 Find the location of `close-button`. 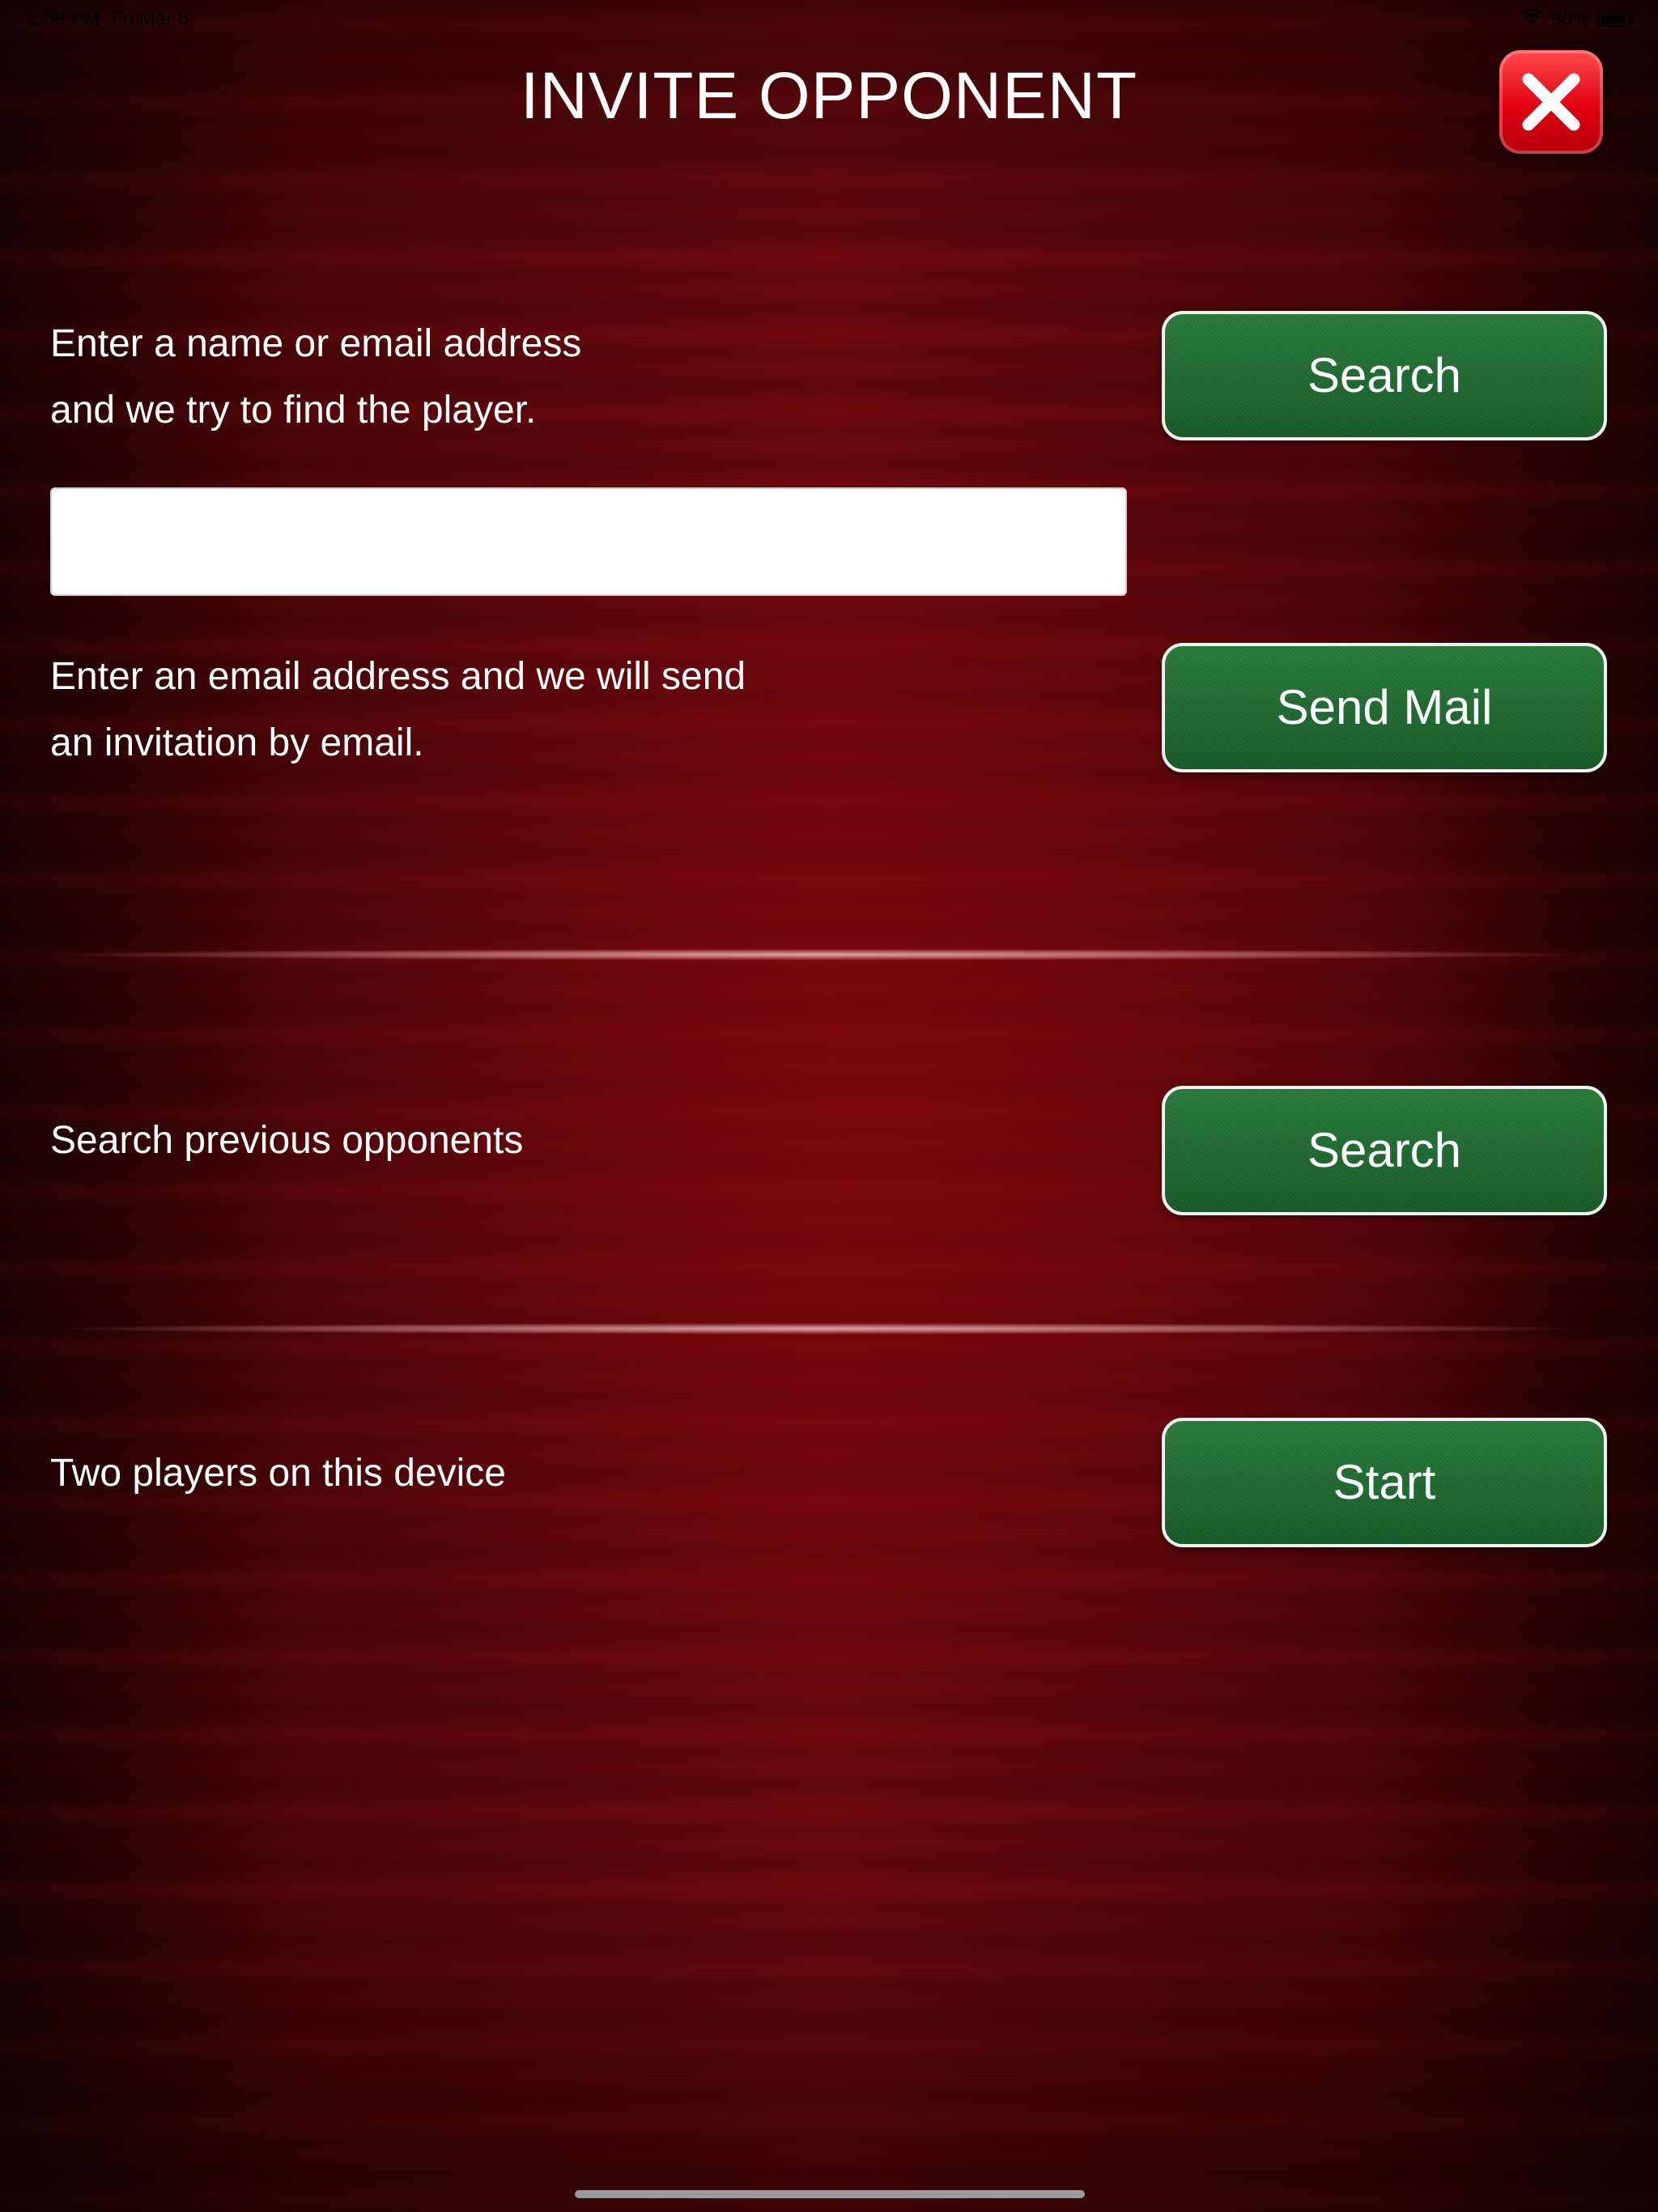

close-button is located at coordinates (1551, 102).